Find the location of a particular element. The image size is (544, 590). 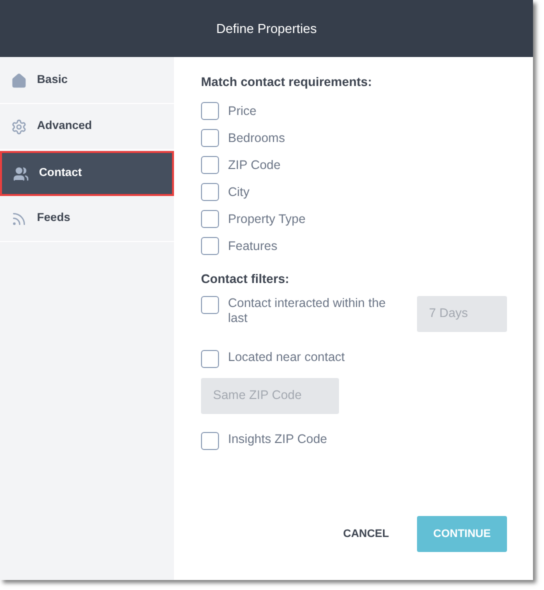

section-heading: Contact filters: is located at coordinates (245, 279).